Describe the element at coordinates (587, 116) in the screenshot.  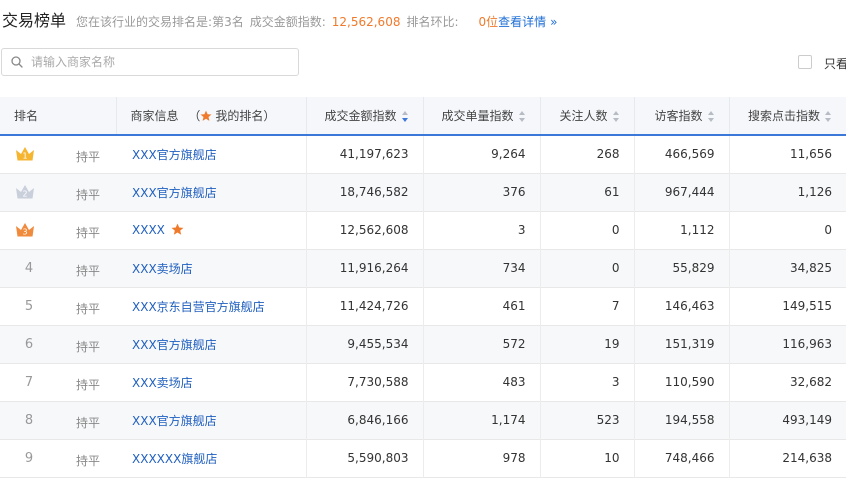
I see `col-followers-header: 关注人数` at that location.